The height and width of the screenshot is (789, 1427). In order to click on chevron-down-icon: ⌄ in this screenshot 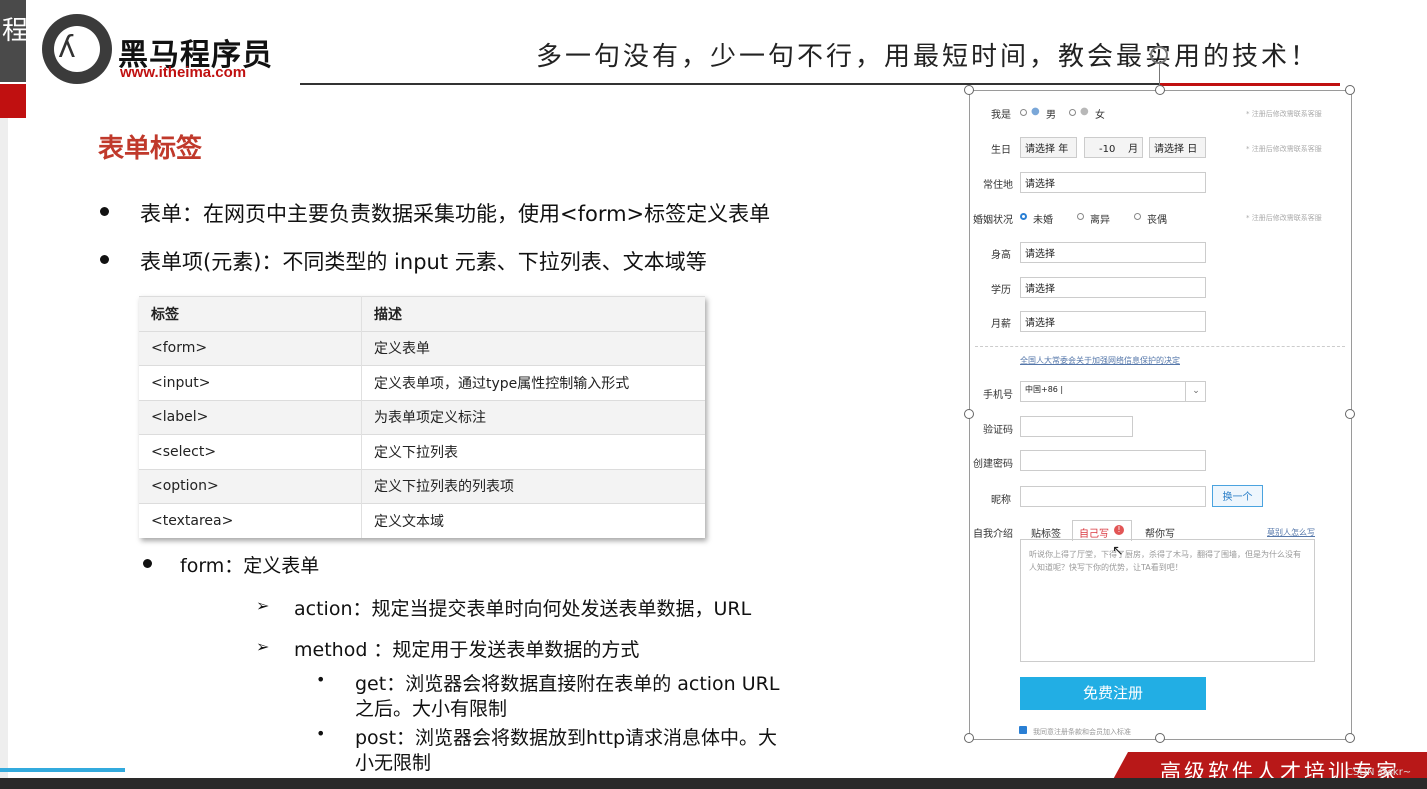, I will do `click(1195, 391)`.